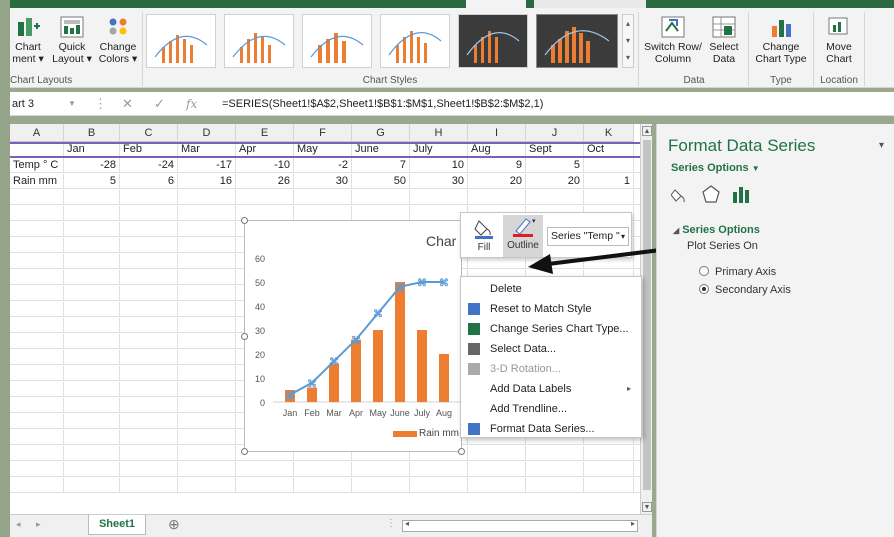  Describe the element at coordinates (704, 271) in the screenshot. I see `primary-axis-radio-button` at that location.